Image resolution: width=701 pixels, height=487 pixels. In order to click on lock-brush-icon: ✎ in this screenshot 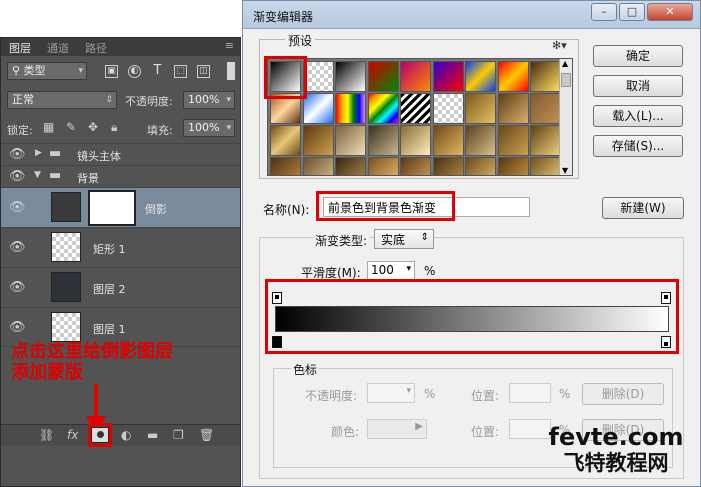, I will do `click(71, 127)`.